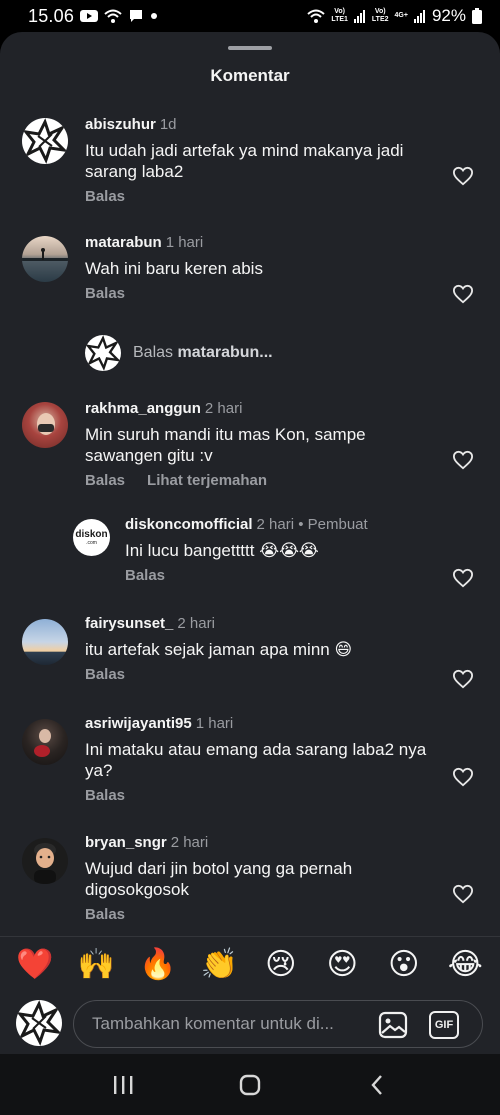 This screenshot has height=1115, width=500. I want to click on network-label-1: Vo) LTE1, so click(339, 15).